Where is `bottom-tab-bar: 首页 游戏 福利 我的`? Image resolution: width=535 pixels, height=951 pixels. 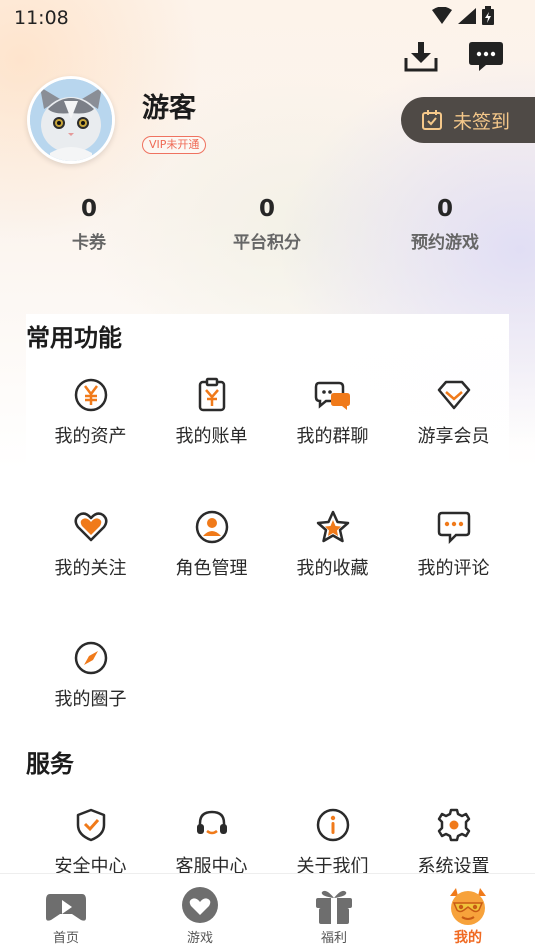
bottom-tab-bar: 首页 游戏 福利 我的 is located at coordinates (267, 912).